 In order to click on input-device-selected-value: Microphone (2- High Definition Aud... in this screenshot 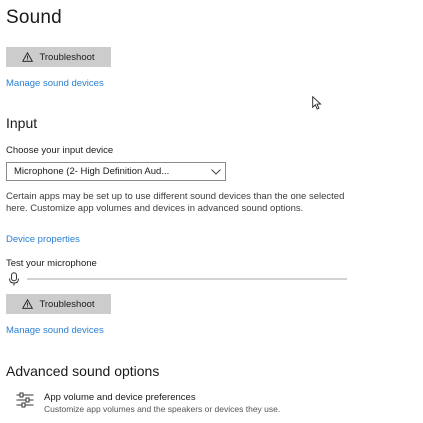, I will do `click(92, 171)`.